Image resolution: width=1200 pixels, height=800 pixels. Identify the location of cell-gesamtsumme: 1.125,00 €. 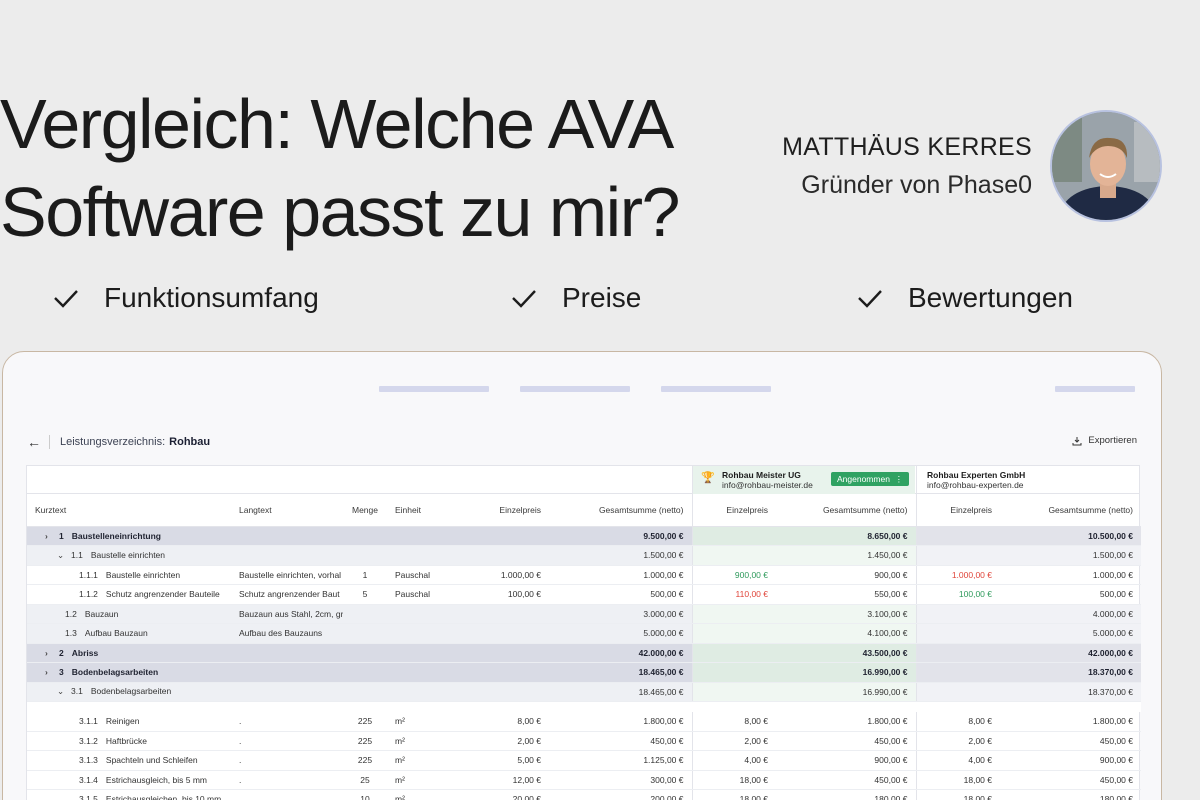
(620, 760).